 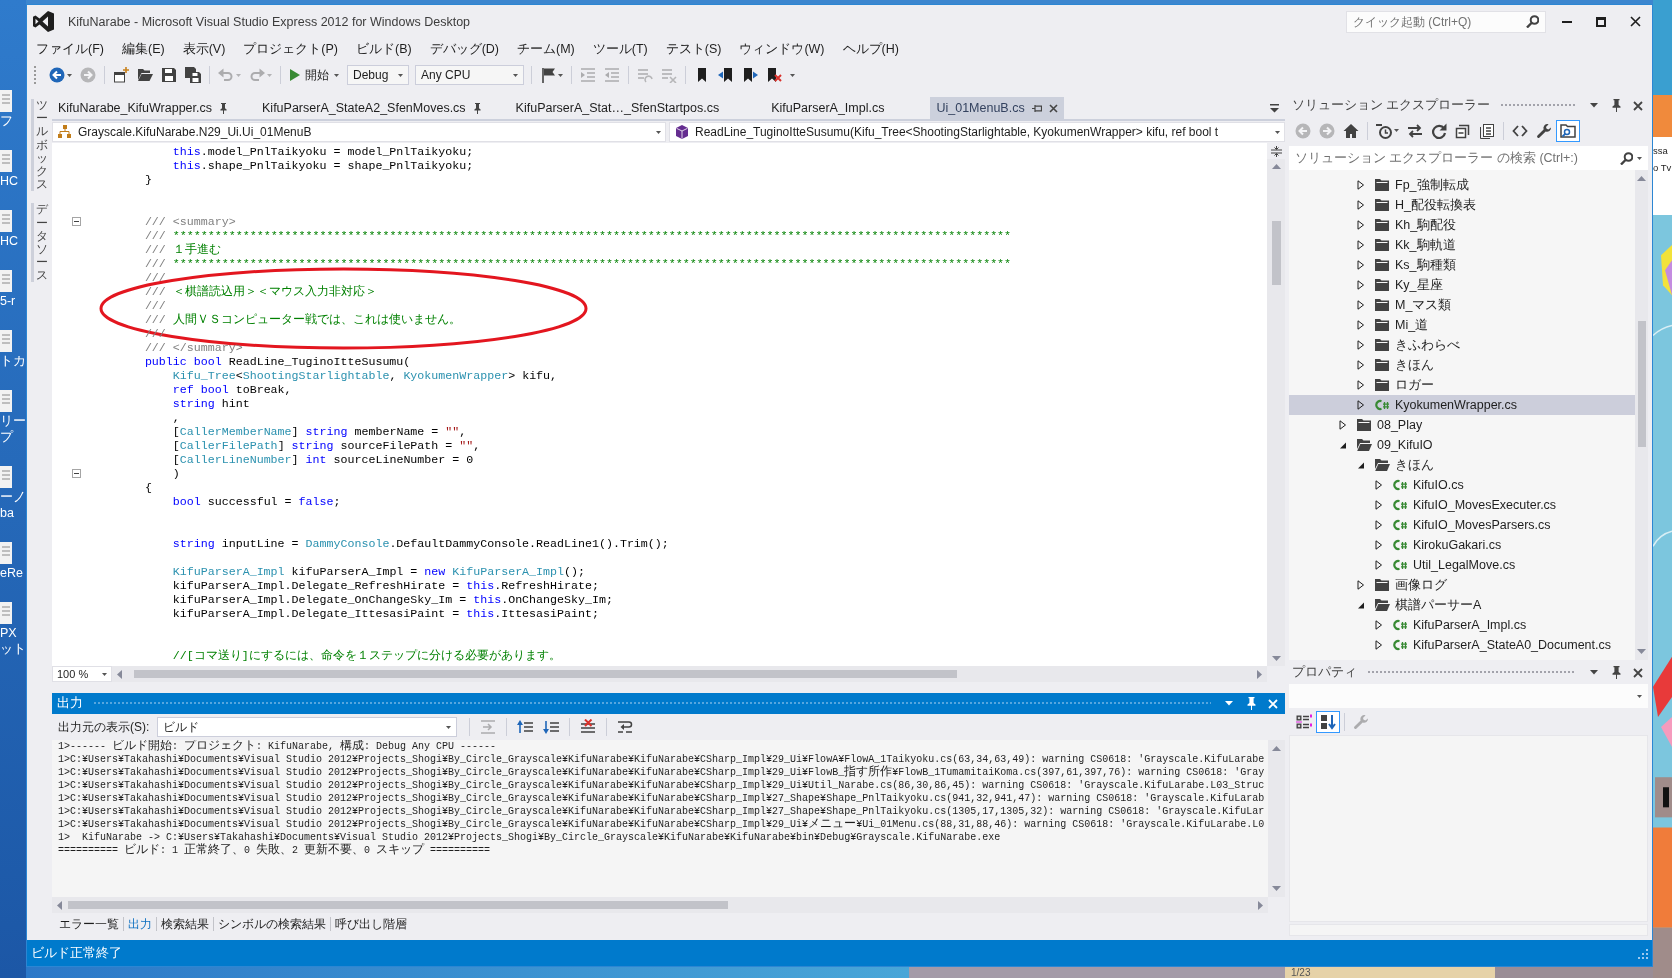 I want to click on tree-item: KifuParserA_Impl.cs, so click(x=1462, y=625).